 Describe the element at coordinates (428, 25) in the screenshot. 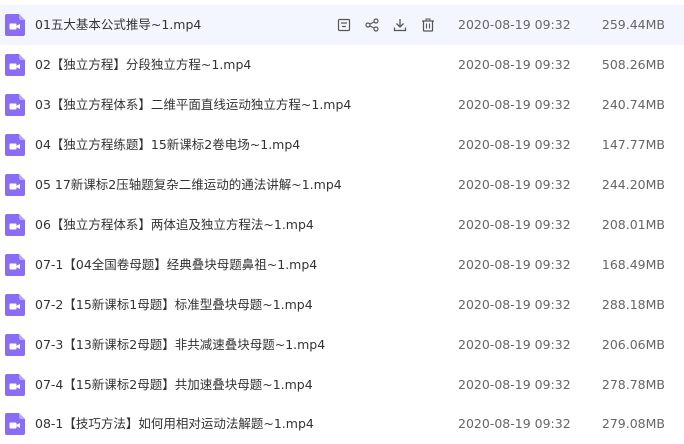

I see `delete-icon` at that location.